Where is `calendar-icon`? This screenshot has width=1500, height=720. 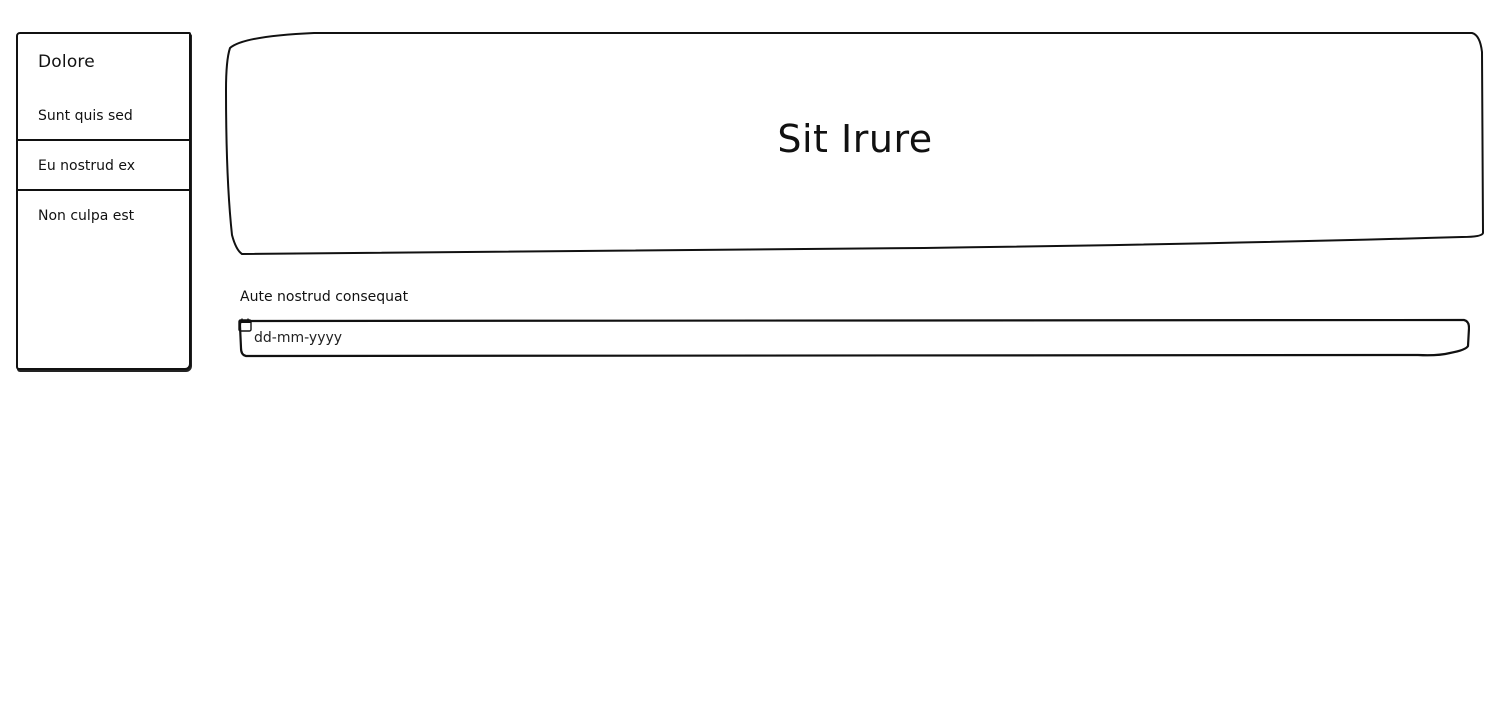
calendar-icon is located at coordinates (245, 325).